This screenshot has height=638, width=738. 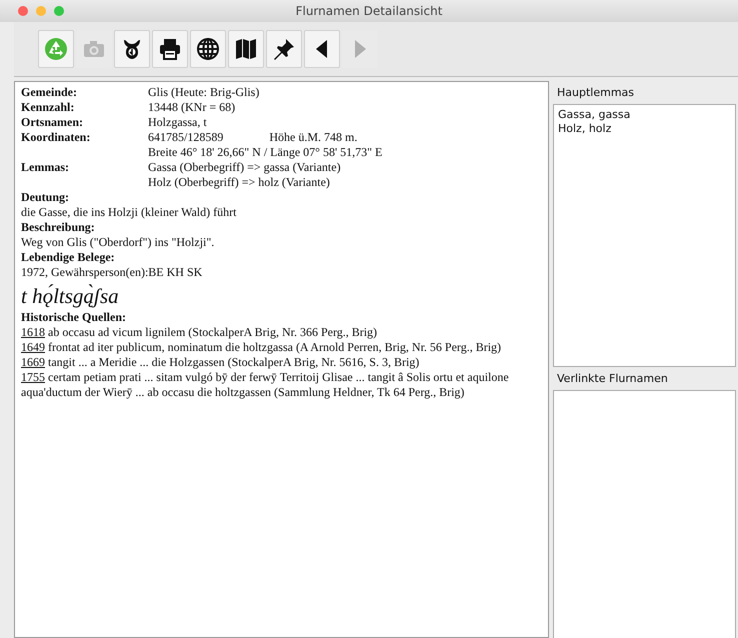 What do you see at coordinates (177, 122) in the screenshot?
I see `field-value: Holzgassa, t` at bounding box center [177, 122].